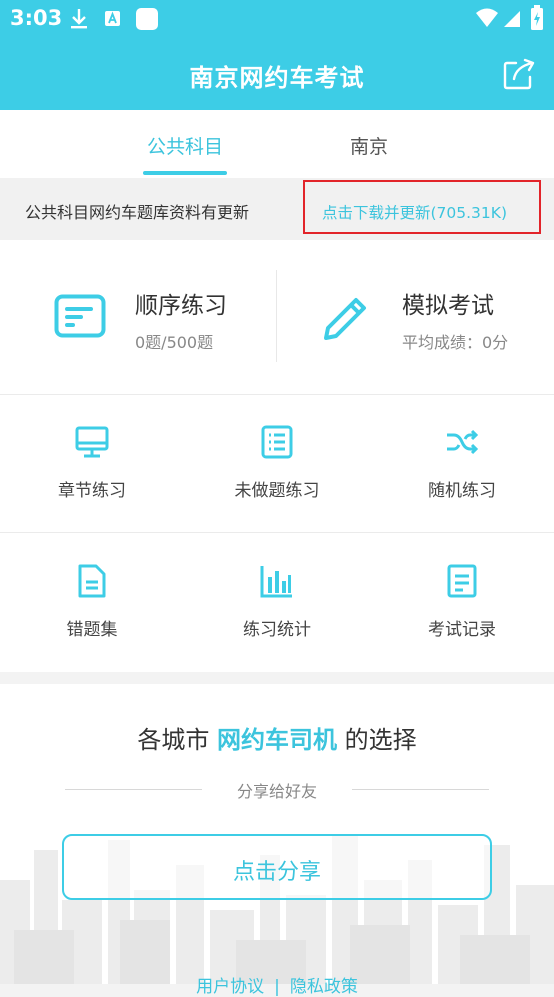 This screenshot has width=554, height=997. What do you see at coordinates (277, 144) in the screenshot?
I see `tab-bar: 公共科目 南京` at bounding box center [277, 144].